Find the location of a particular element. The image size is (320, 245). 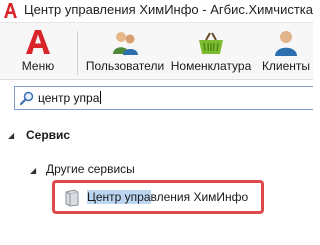

tree-subgroup-other-services: Другие сервисы is located at coordinates (90, 169).